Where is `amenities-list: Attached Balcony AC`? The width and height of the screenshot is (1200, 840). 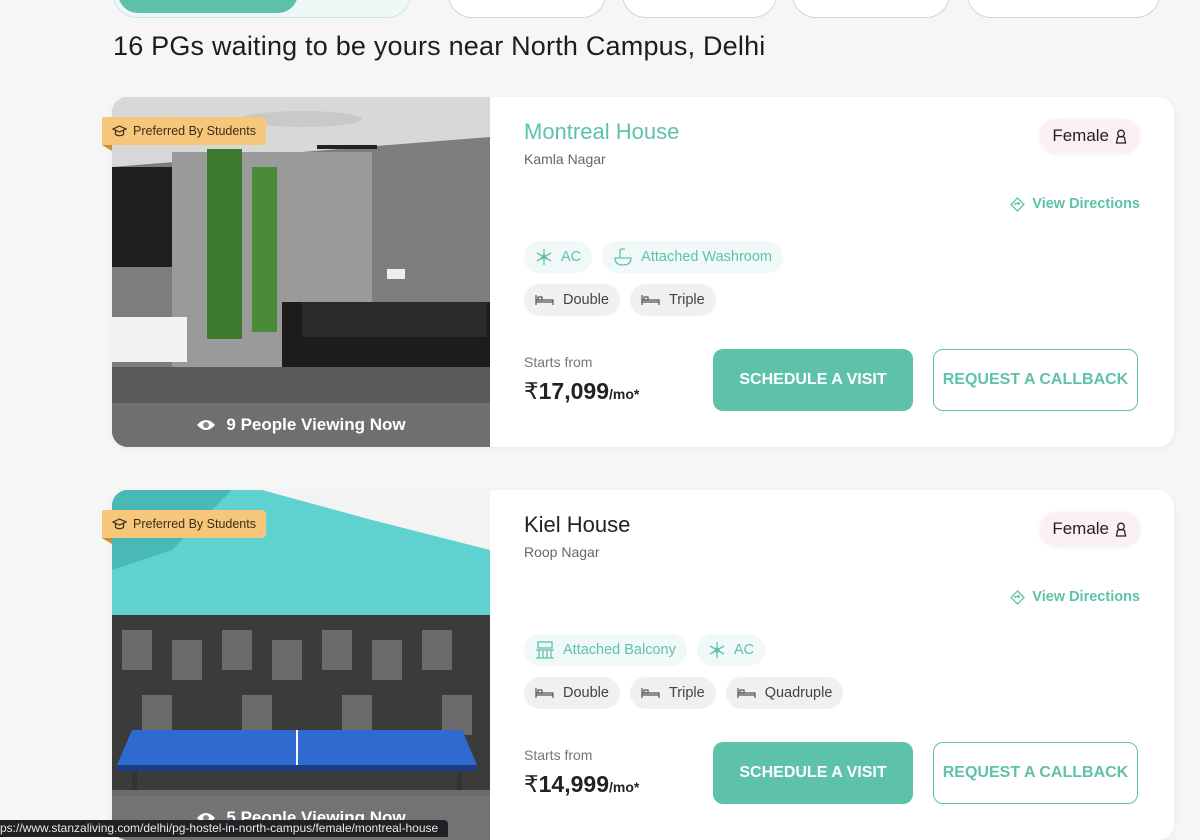
amenities-list: Attached Balcony AC is located at coordinates (645, 650).